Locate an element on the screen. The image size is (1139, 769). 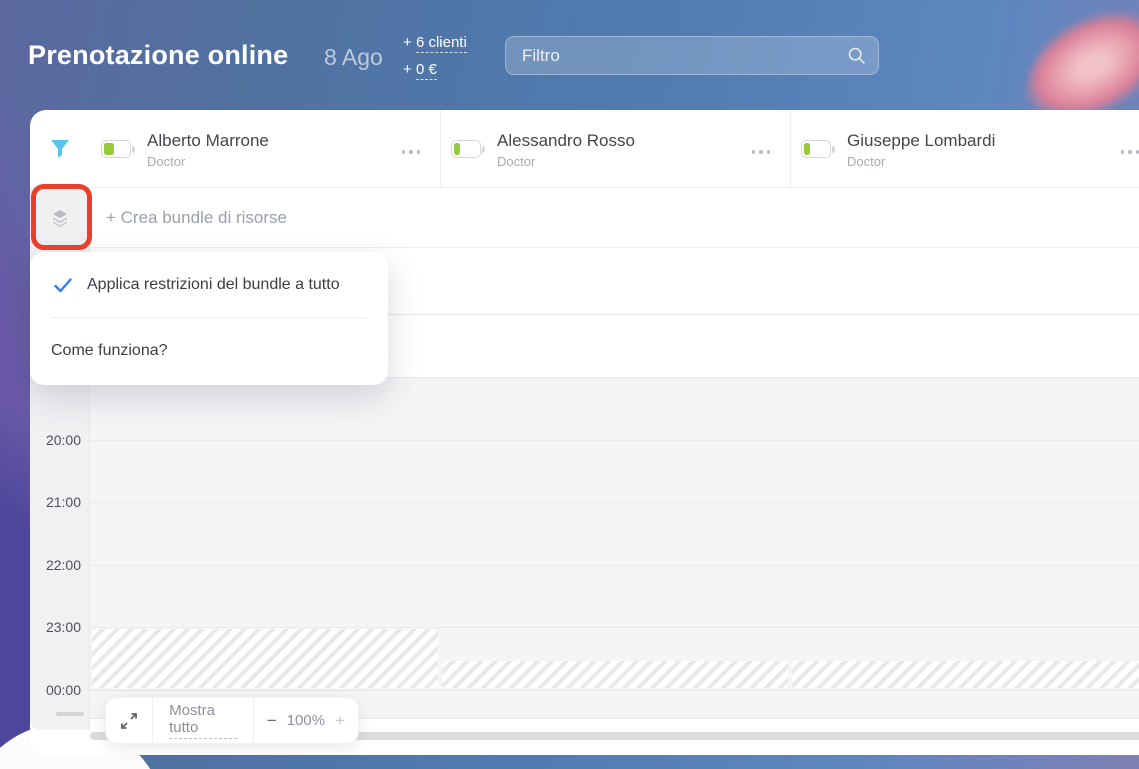
filter-resources-button is located at coordinates (60, 149).